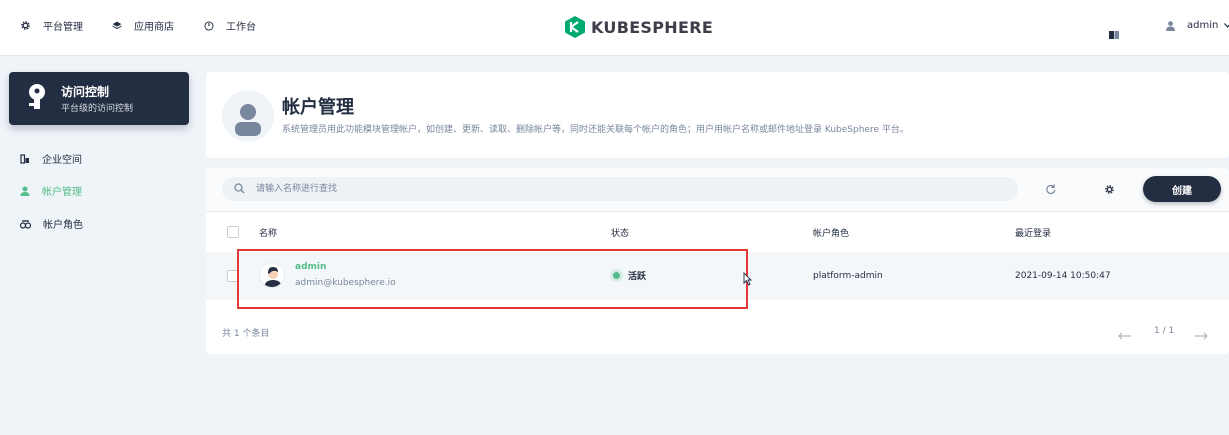  Describe the element at coordinates (246, 334) in the screenshot. I see `total-count: 共 1 个条目` at that location.